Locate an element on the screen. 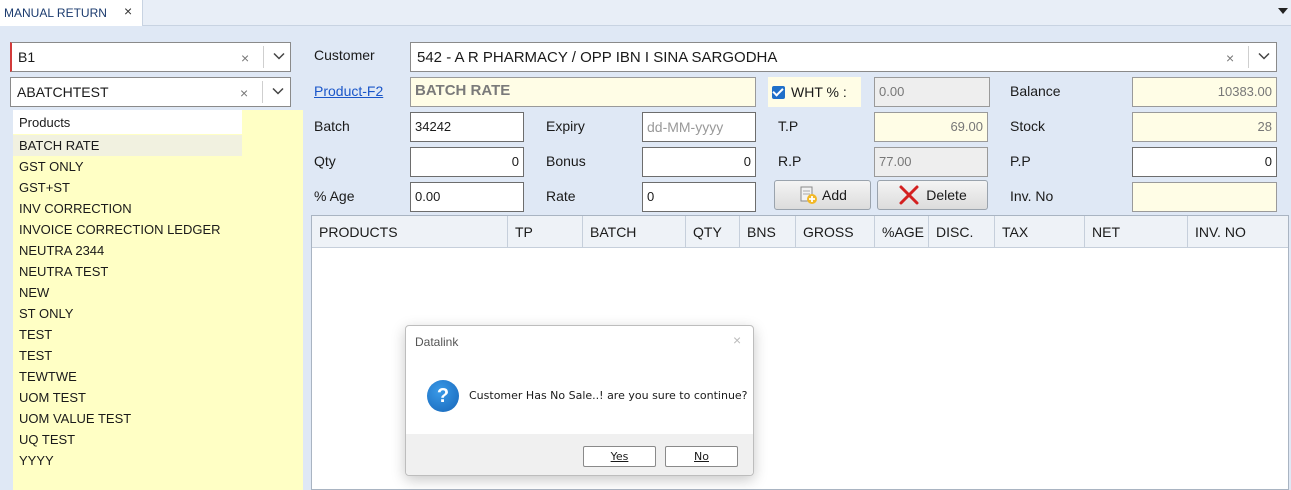 This screenshot has width=1291, height=490. invno-label: Inv. No is located at coordinates (1032, 196).